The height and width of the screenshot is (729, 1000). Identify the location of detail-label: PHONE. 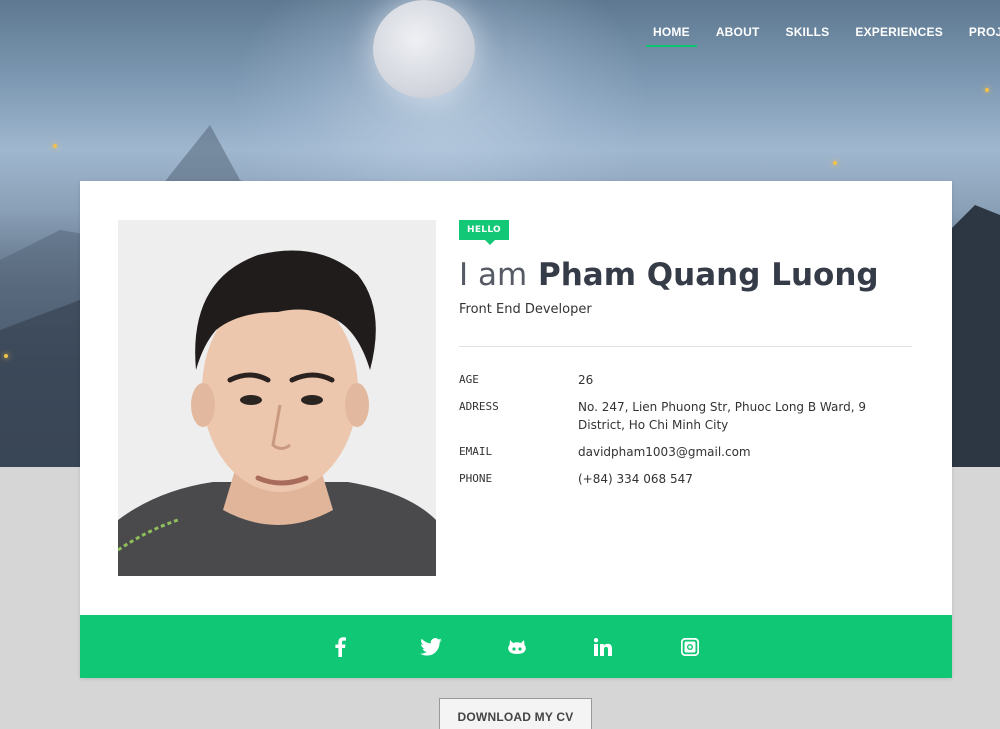
(476, 478).